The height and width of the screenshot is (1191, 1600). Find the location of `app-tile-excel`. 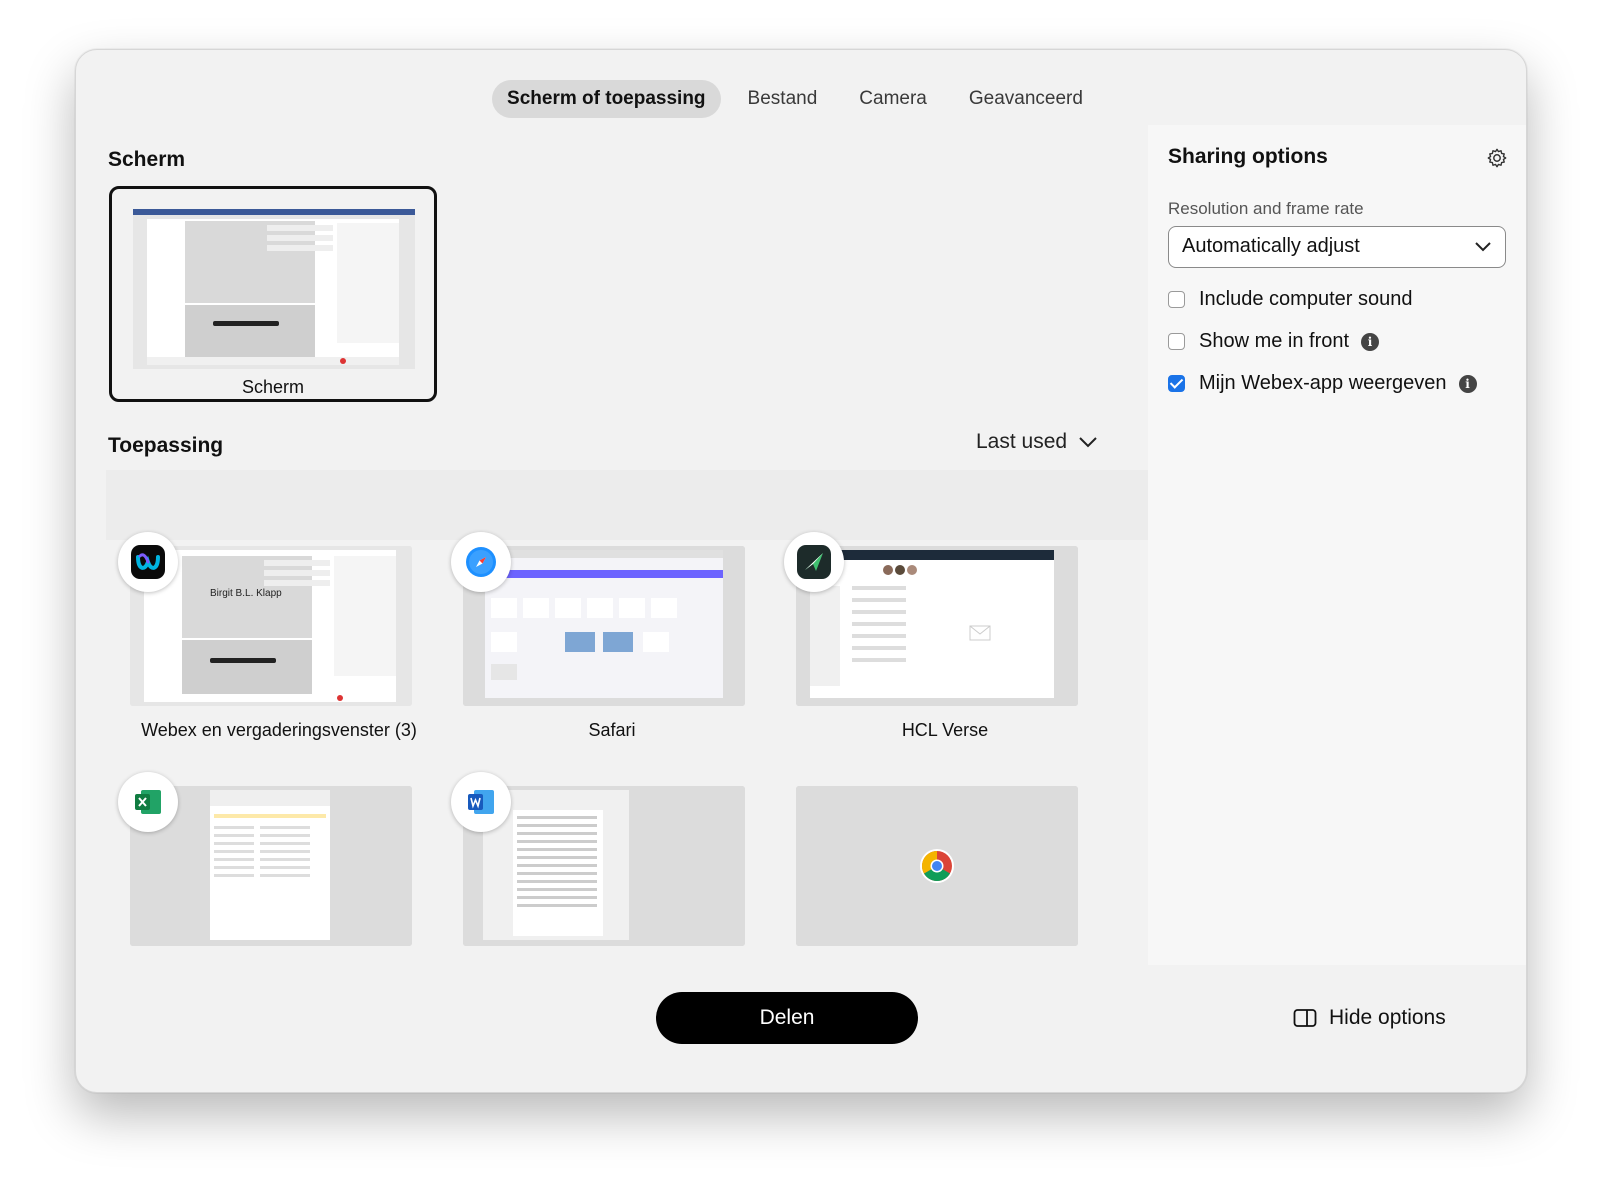

app-tile-excel is located at coordinates (279, 867).